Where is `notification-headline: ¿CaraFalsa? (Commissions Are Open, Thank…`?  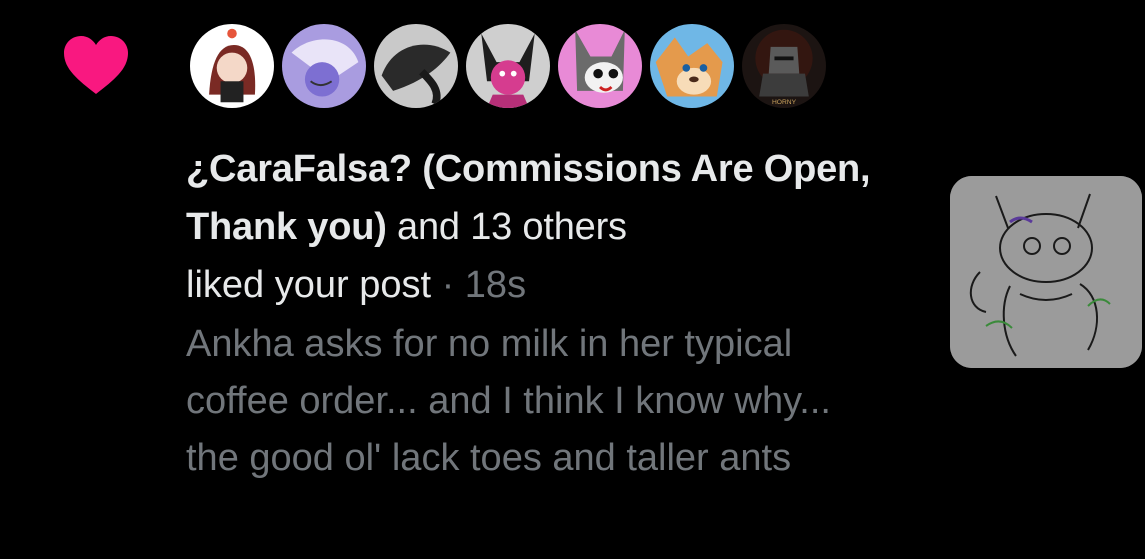
notification-headline: ¿CaraFalsa? (Commissions Are Open, Thank… is located at coordinates (536, 198).